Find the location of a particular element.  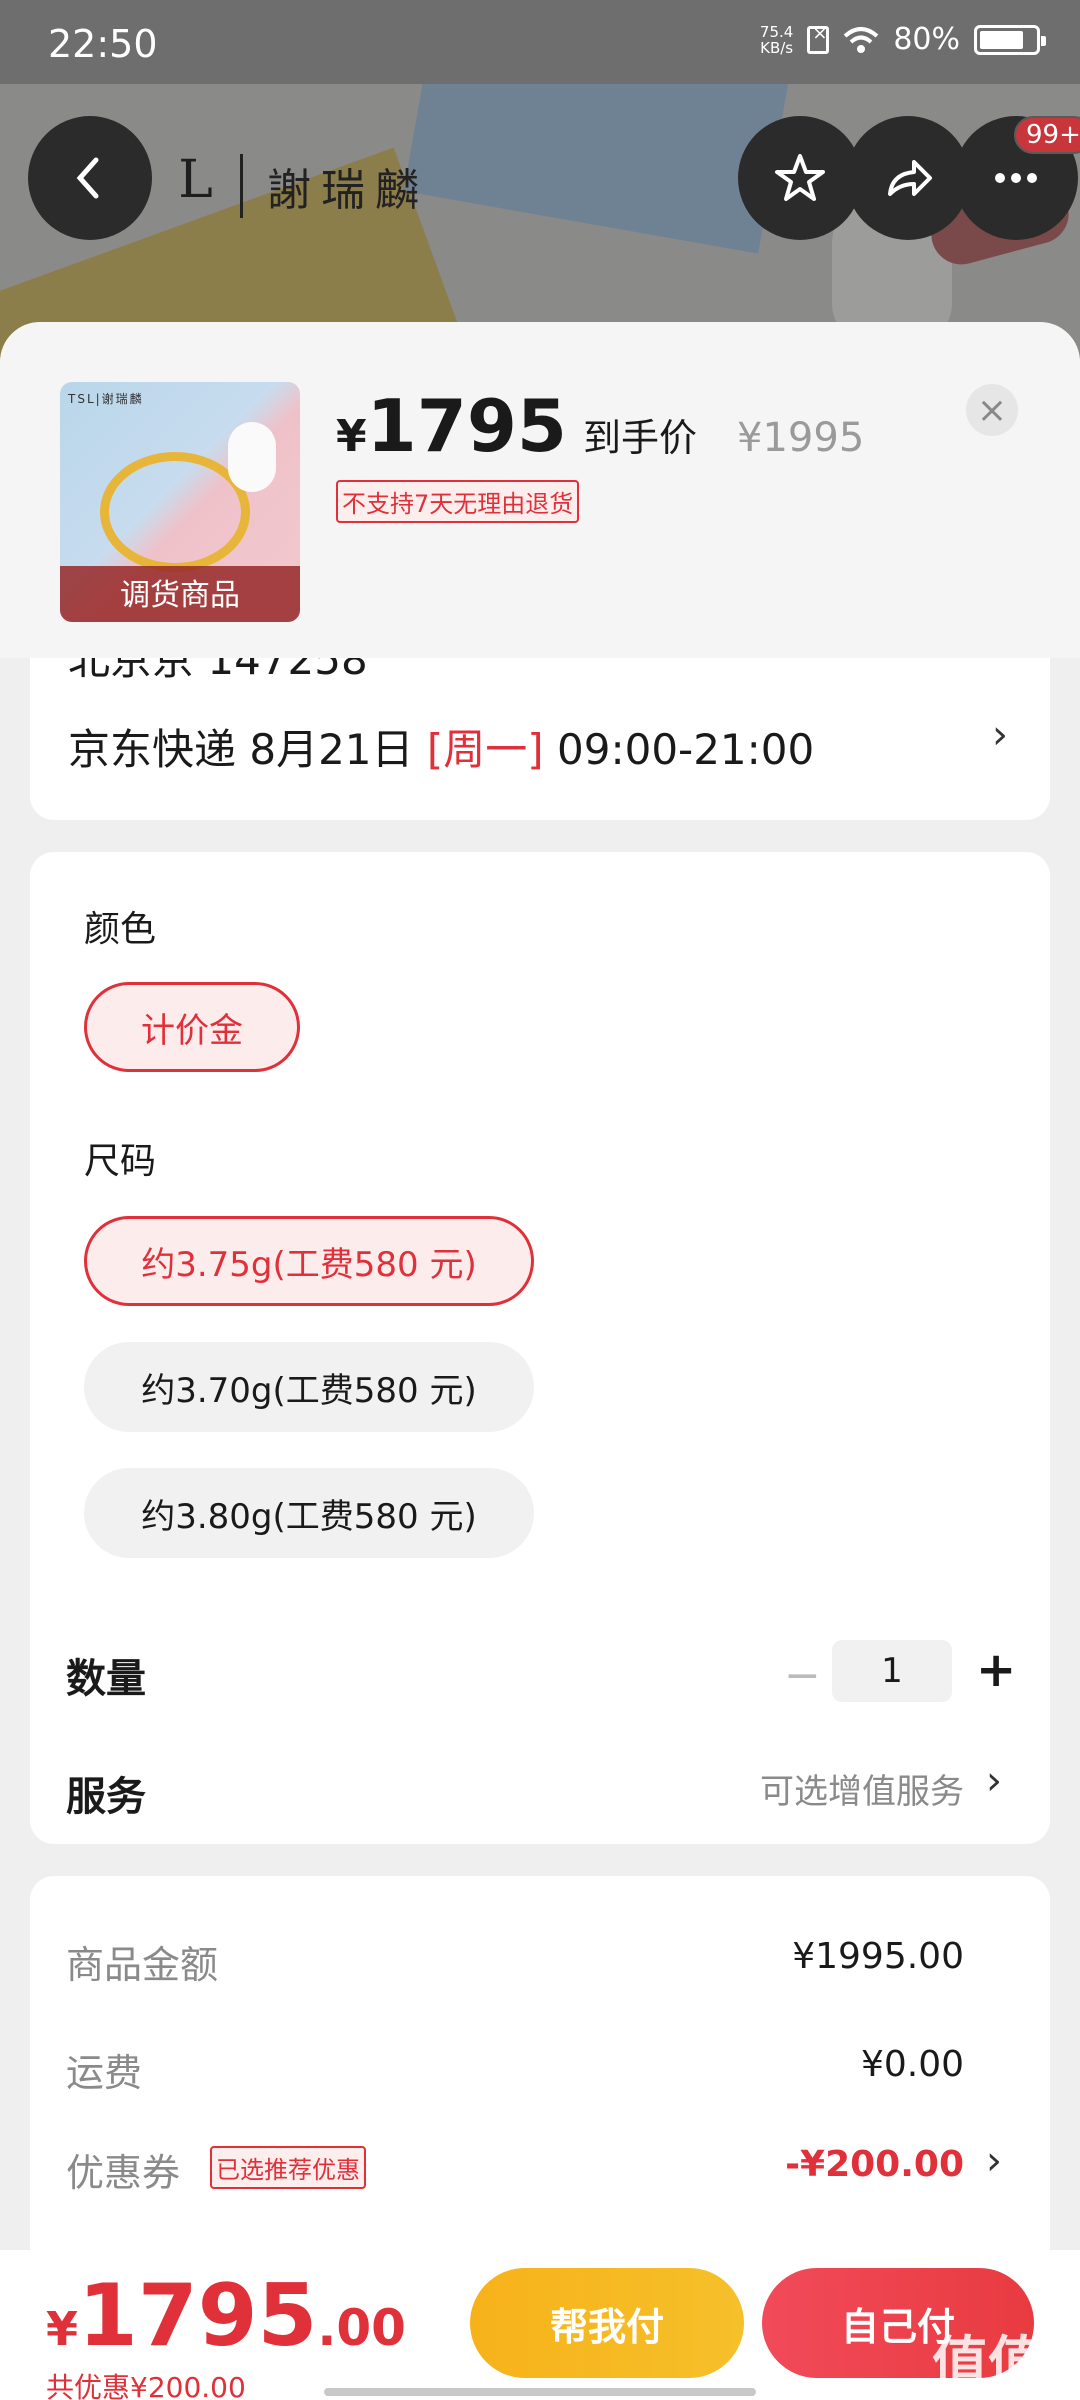

favorite-button is located at coordinates (800, 178).